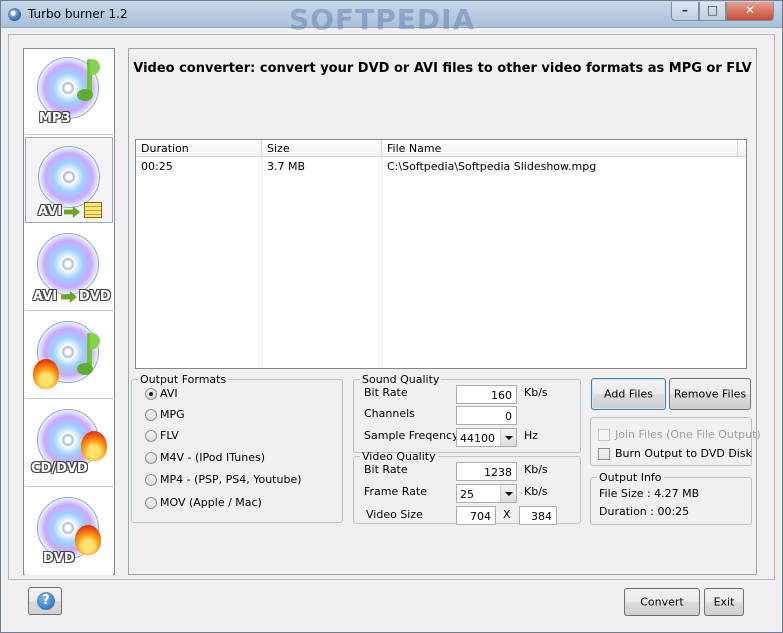 Image resolution: width=783 pixels, height=633 pixels. I want to click on minimize-icon: –, so click(685, 10).